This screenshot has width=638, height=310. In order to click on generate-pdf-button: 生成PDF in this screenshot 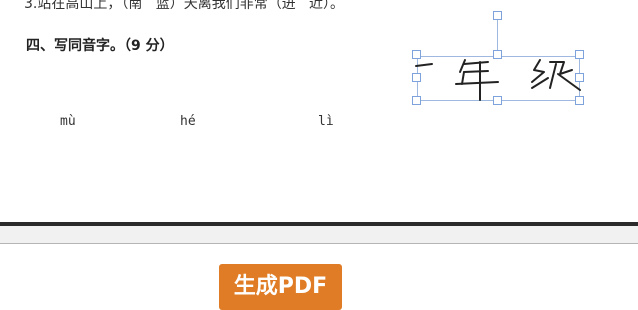, I will do `click(280, 287)`.